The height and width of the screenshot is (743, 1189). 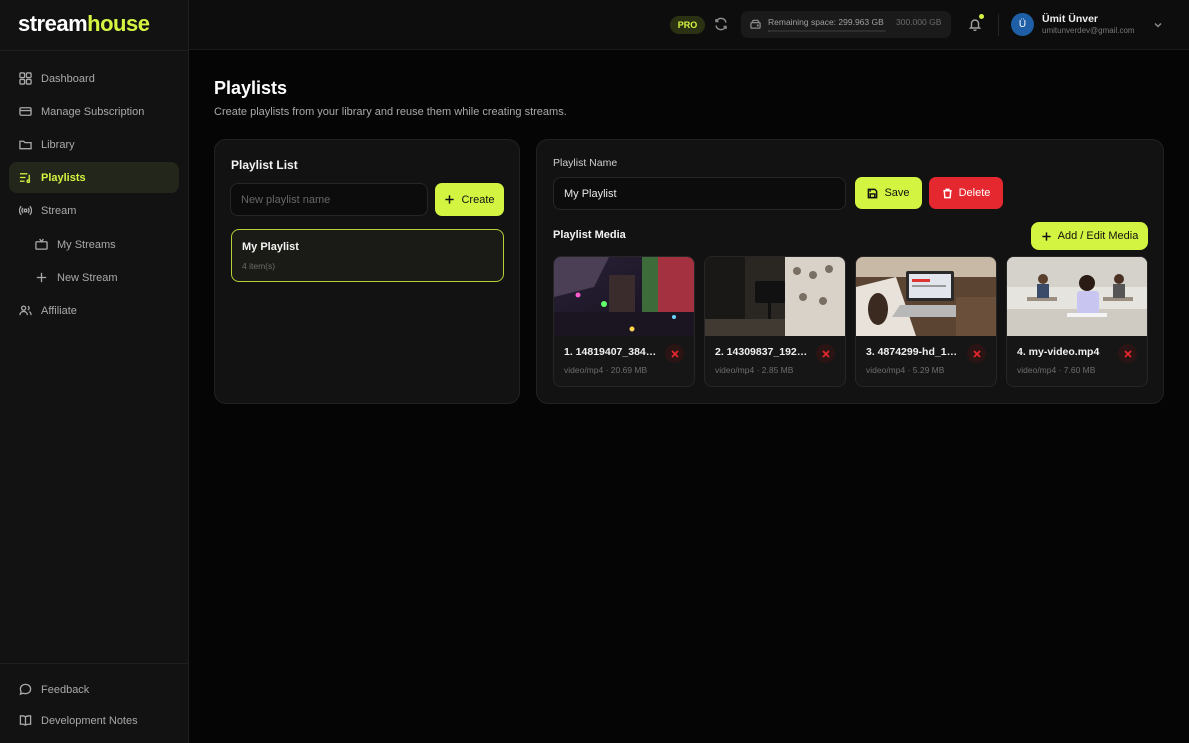 I want to click on media-meta: video/mp4 · 20.69 MB, so click(x=606, y=370).